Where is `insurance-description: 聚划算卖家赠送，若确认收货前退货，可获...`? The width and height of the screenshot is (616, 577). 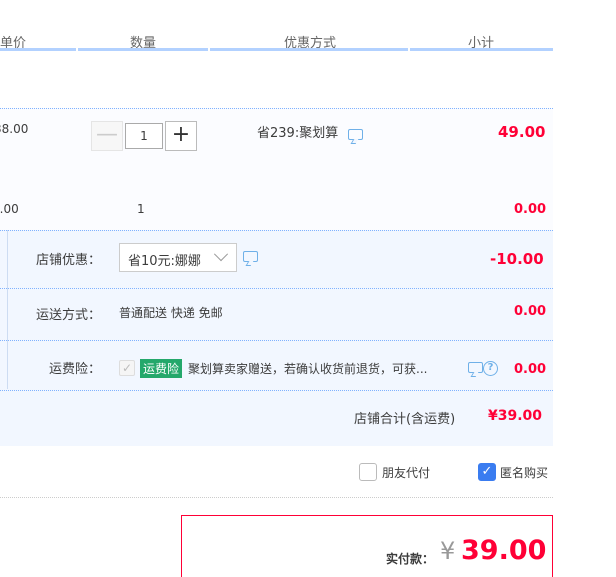 insurance-description: 聚划算卖家赠送，若确认收货前退货，可获... is located at coordinates (308, 369).